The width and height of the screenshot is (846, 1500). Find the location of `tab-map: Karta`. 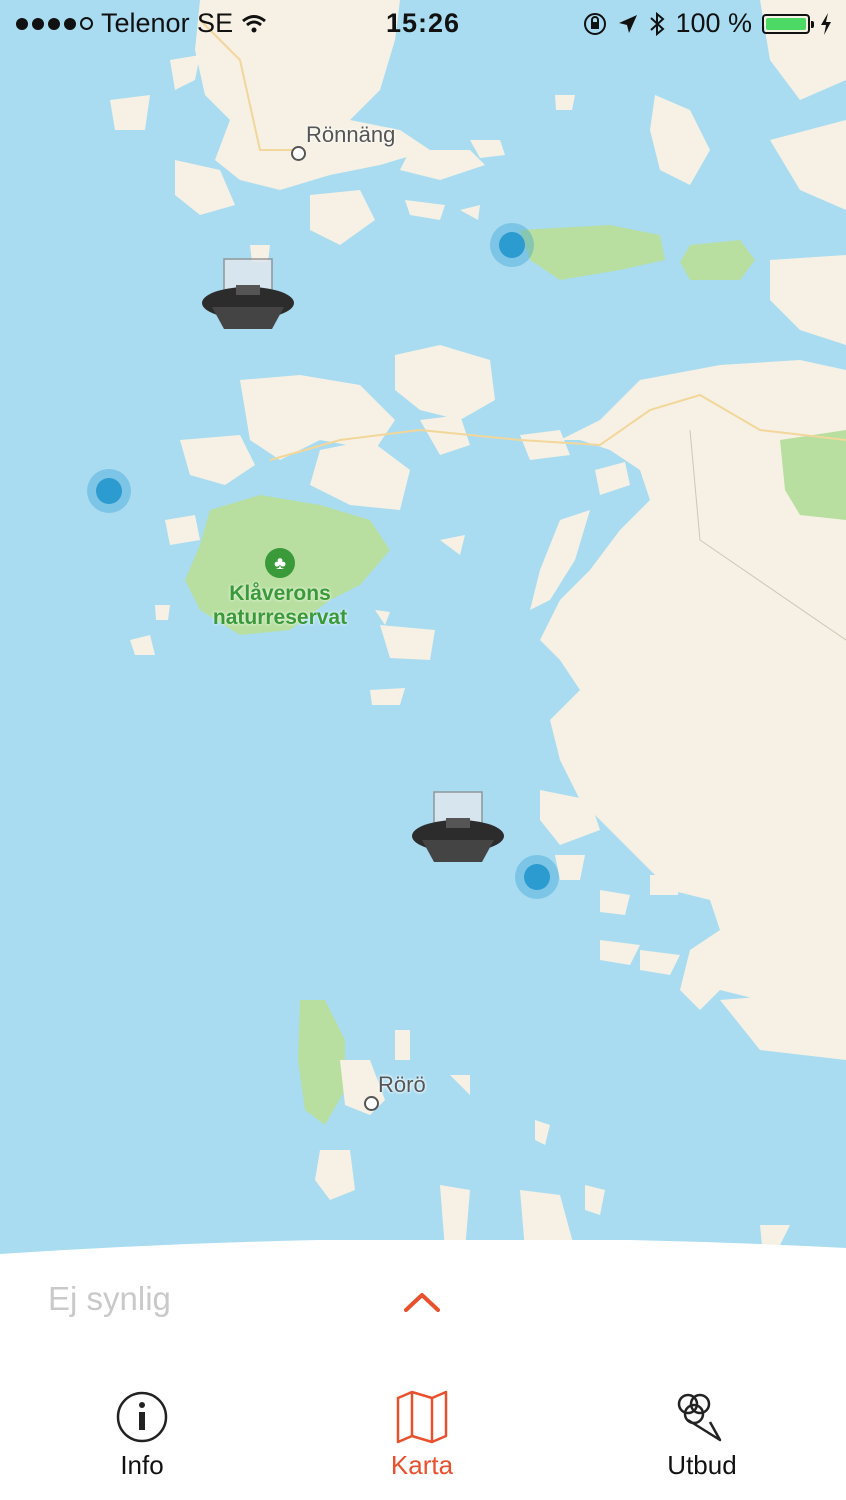

tab-map: Karta is located at coordinates (422, 1440).